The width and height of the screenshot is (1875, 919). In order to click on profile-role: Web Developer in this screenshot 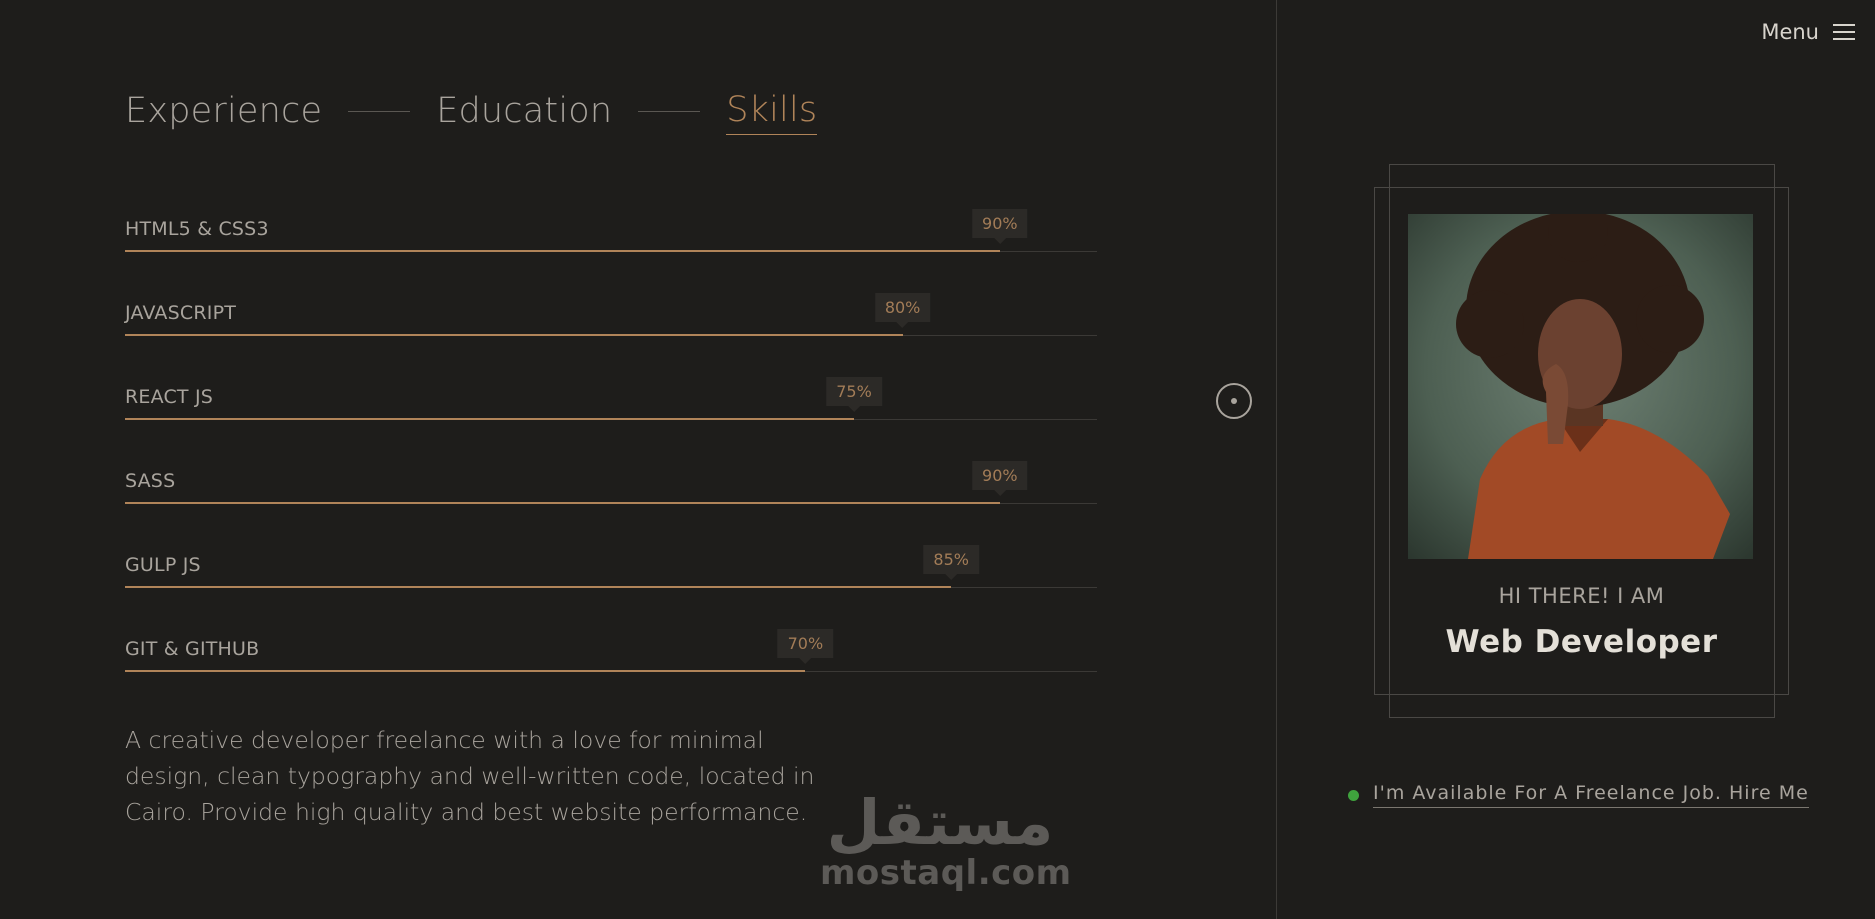, I will do `click(1581, 642)`.